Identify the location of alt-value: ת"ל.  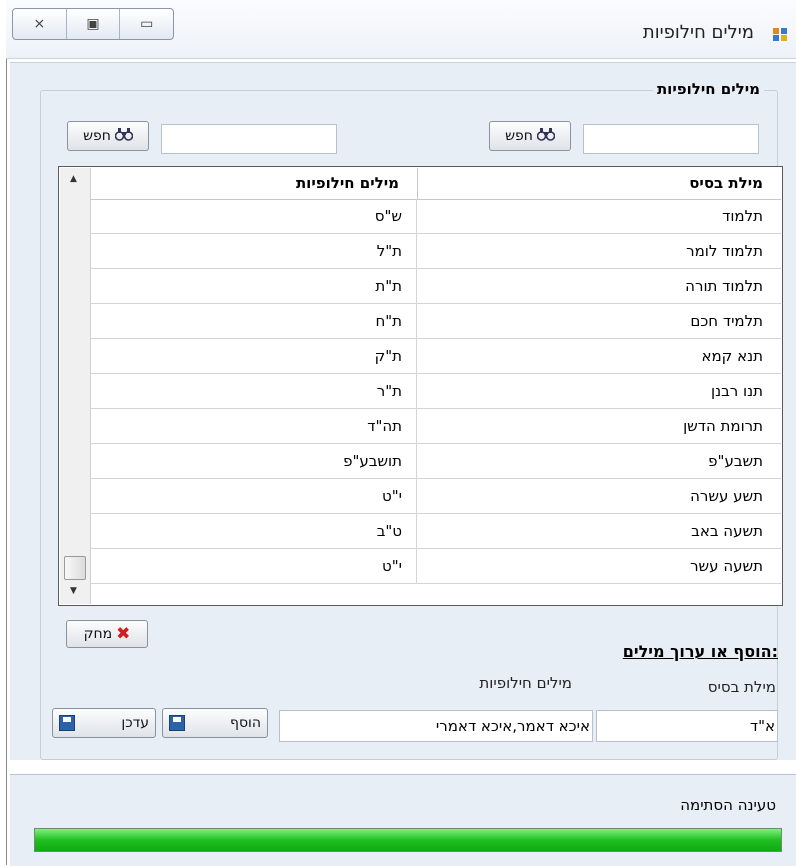
(389, 251).